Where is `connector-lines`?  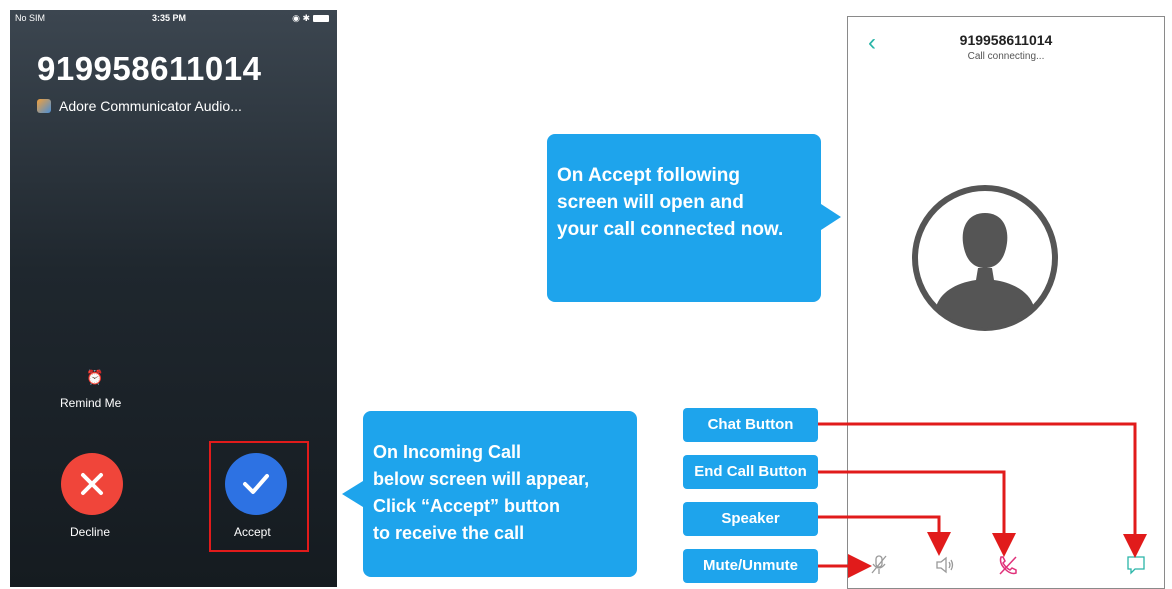
connector-lines is located at coordinates (982, 500).